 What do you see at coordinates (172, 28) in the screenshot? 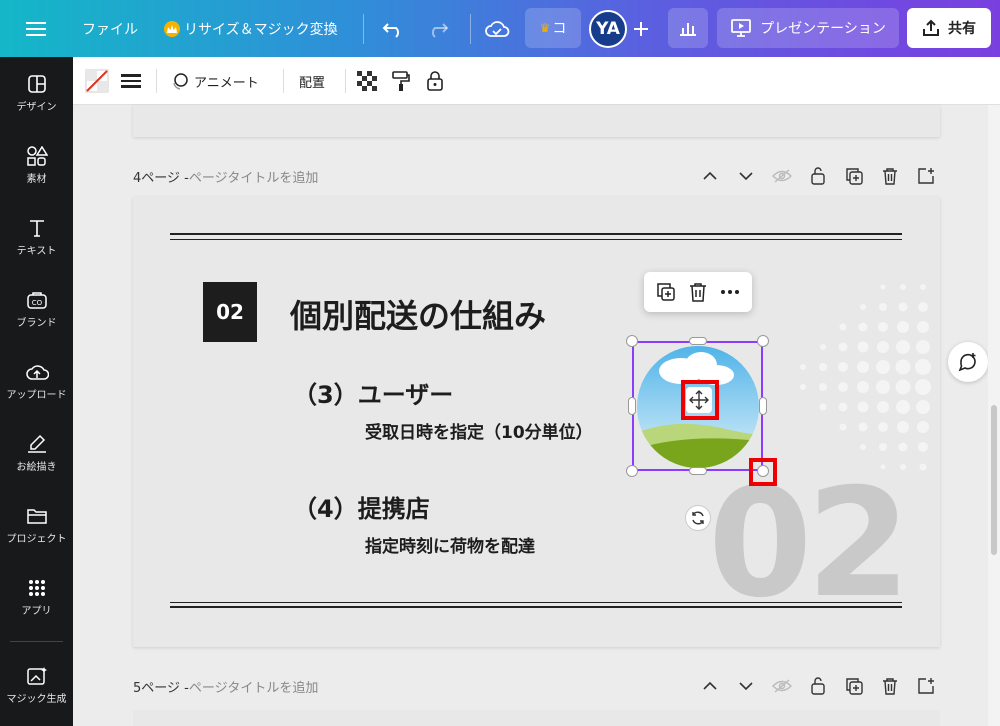
I see `crown-icon` at bounding box center [172, 28].